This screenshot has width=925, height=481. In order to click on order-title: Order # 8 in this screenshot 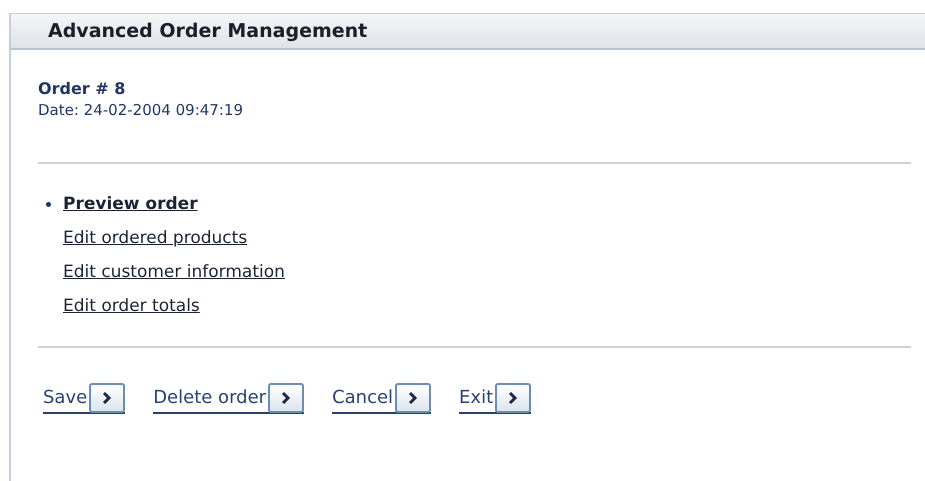, I will do `click(82, 89)`.